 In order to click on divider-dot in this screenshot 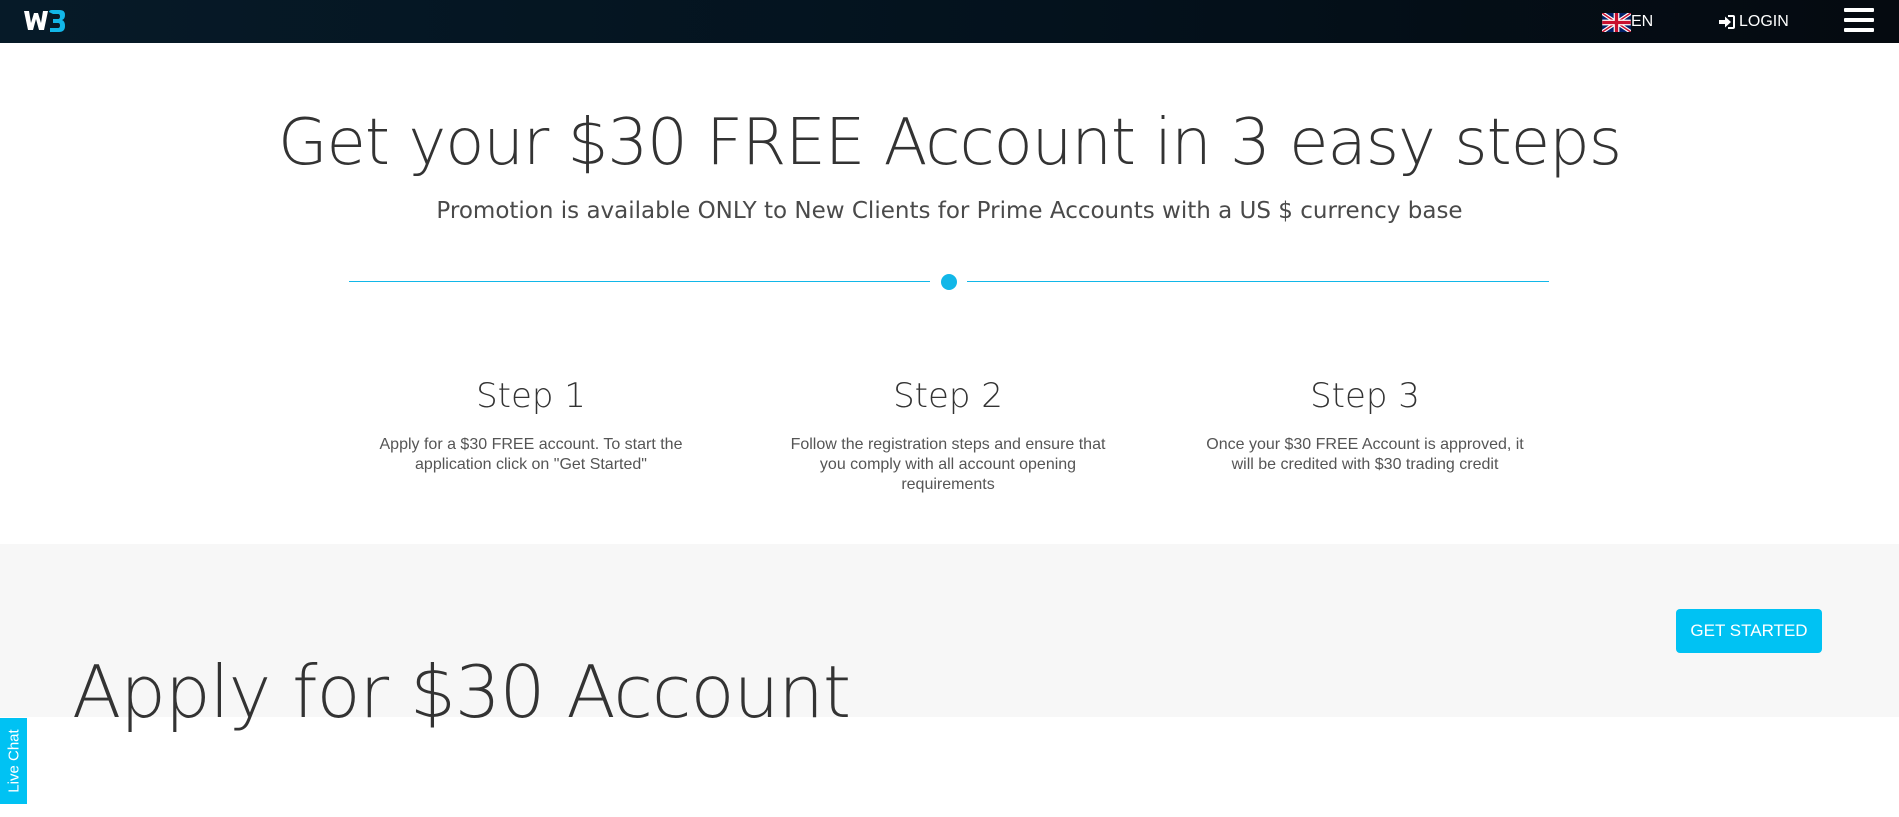, I will do `click(949, 282)`.